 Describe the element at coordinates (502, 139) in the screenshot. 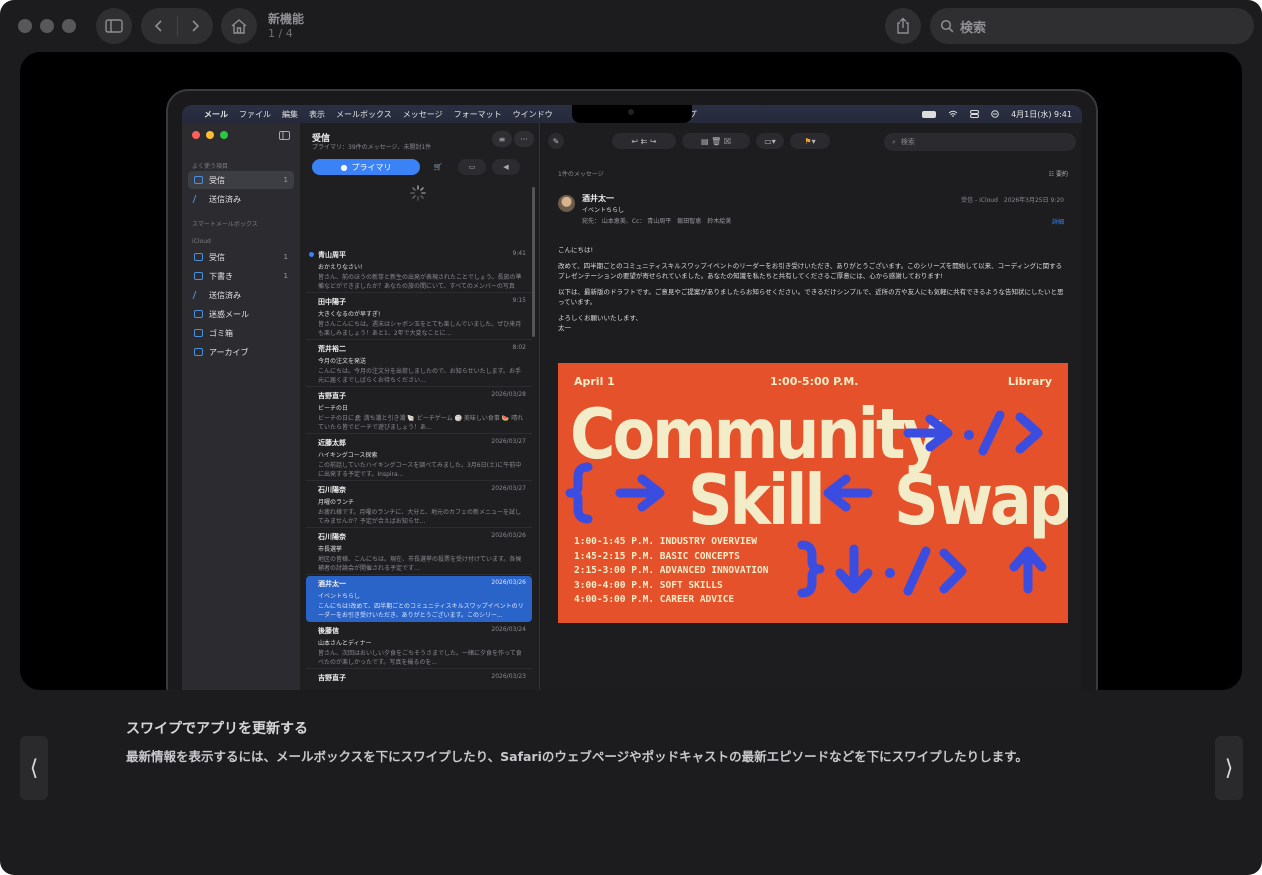

I see `filter-icon: ≡` at that location.